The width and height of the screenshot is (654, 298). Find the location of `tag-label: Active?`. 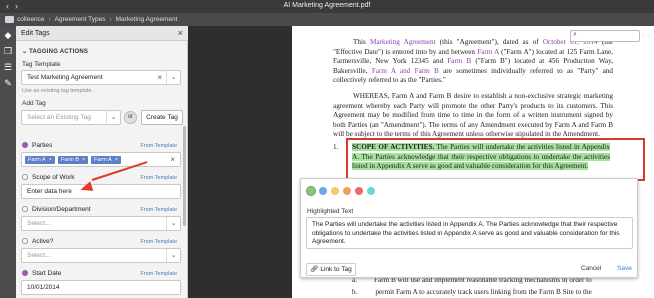

tag-label: Active? is located at coordinates (43, 241).